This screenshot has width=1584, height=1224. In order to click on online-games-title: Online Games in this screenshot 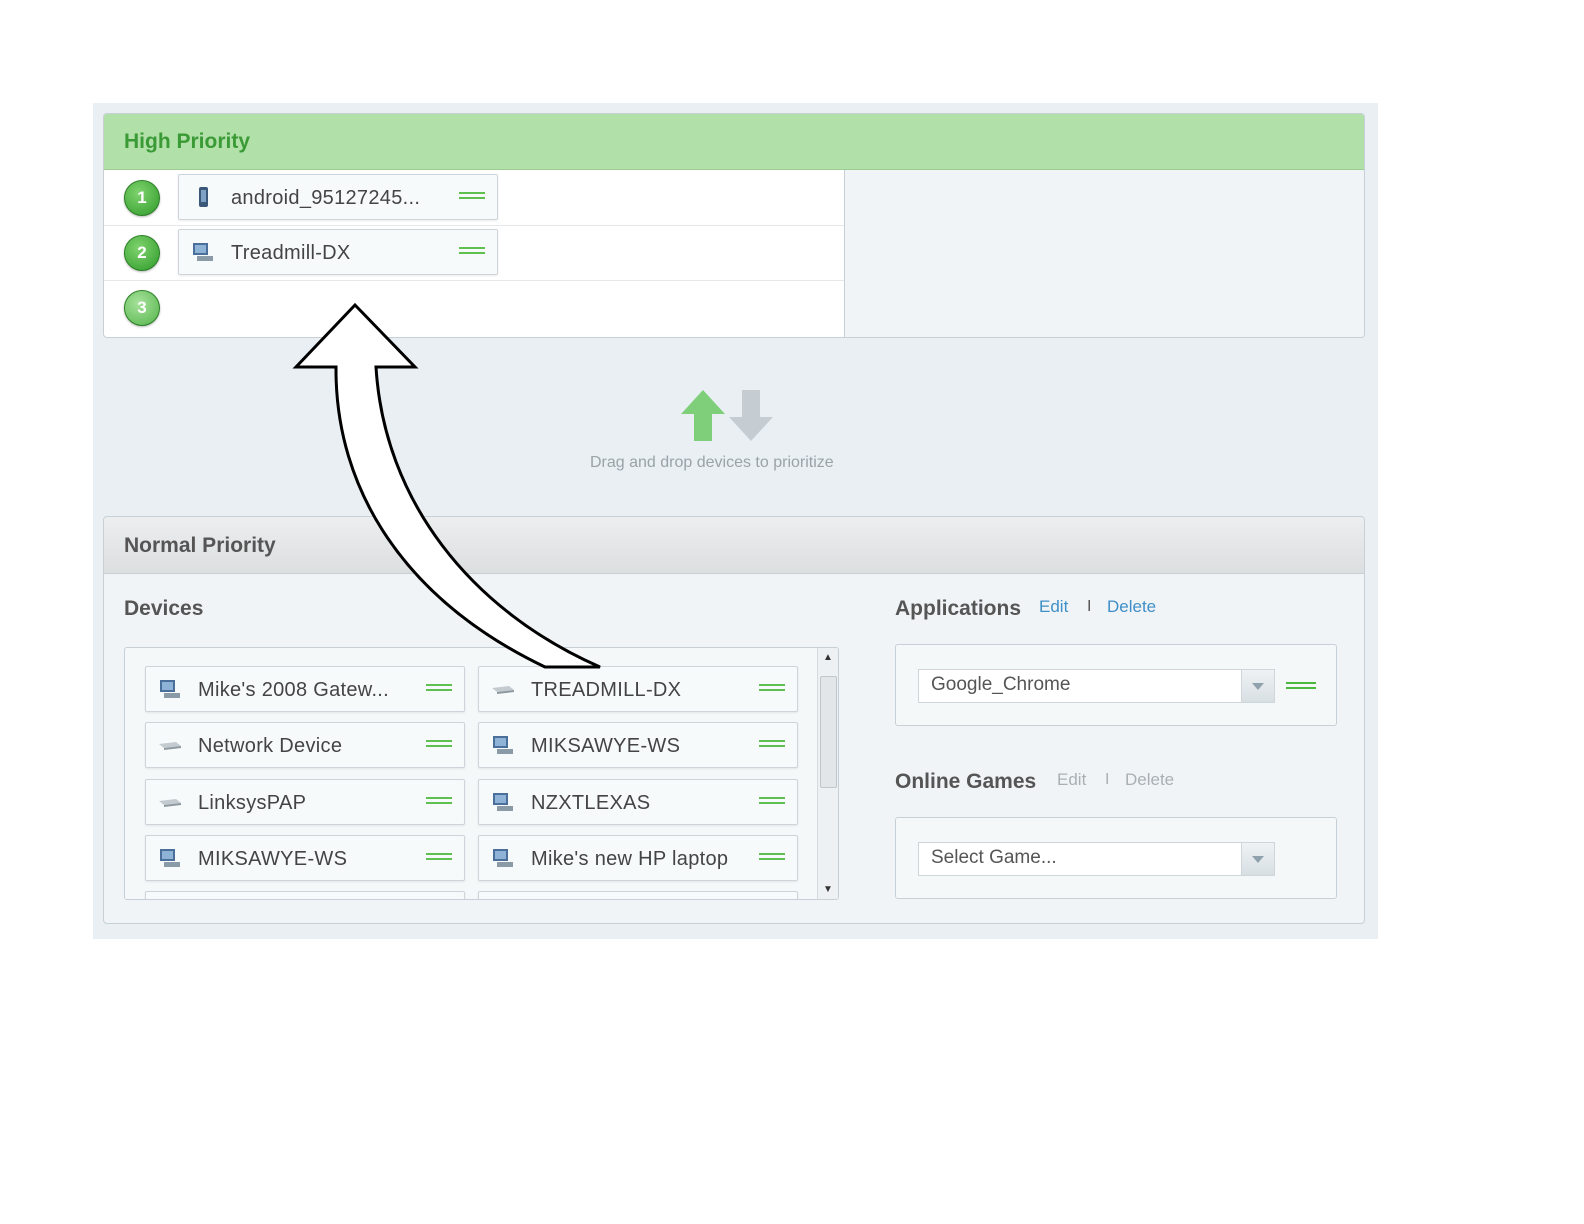, I will do `click(966, 781)`.